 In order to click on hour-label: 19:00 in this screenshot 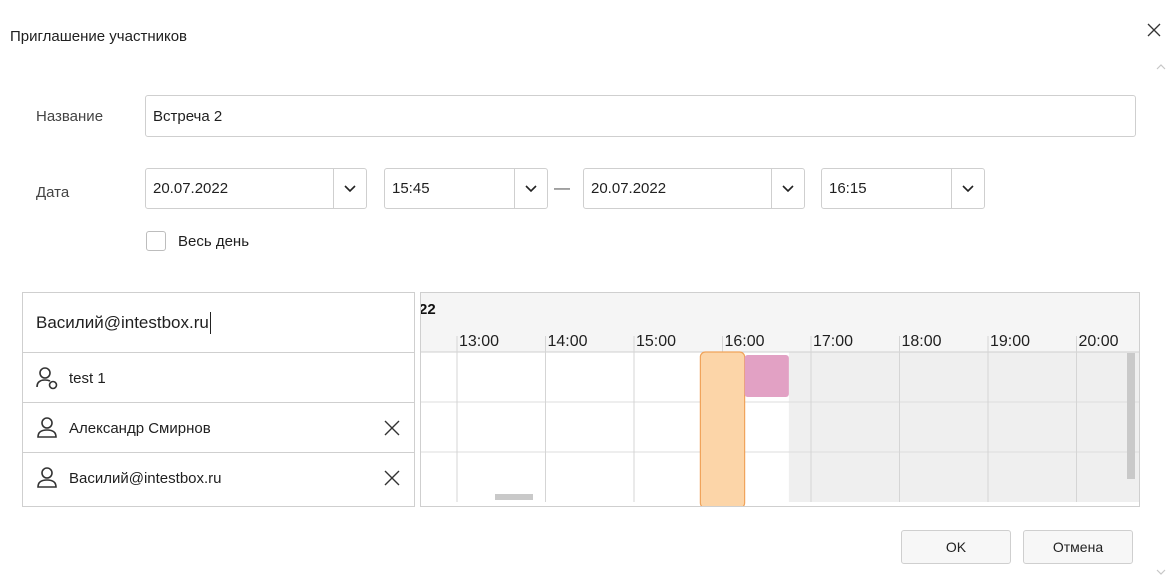, I will do `click(1010, 341)`.